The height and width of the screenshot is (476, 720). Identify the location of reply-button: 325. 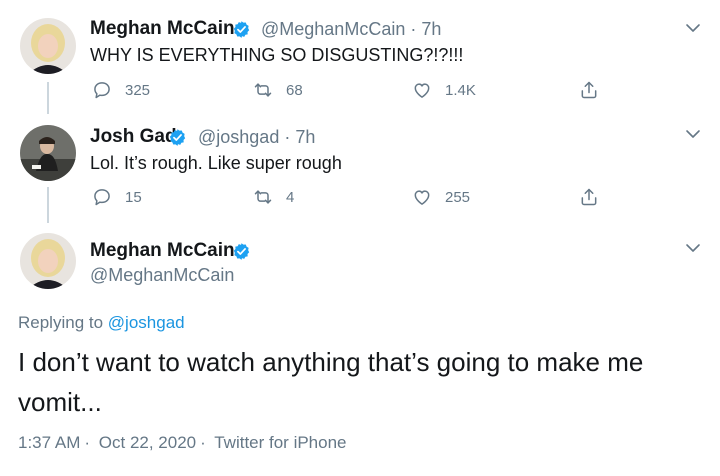
(121, 90).